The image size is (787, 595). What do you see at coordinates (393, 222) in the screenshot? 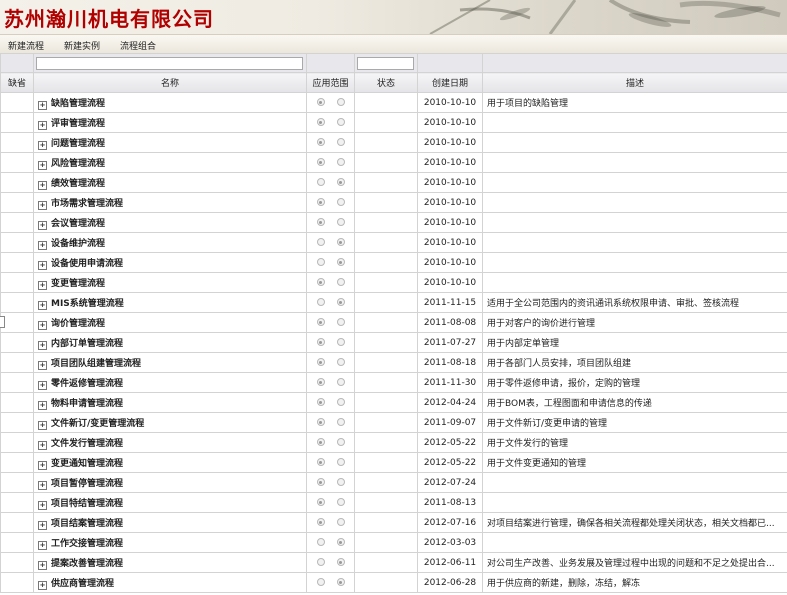
I see `table-row: + 会议管理流程 2010-10-10` at bounding box center [393, 222].